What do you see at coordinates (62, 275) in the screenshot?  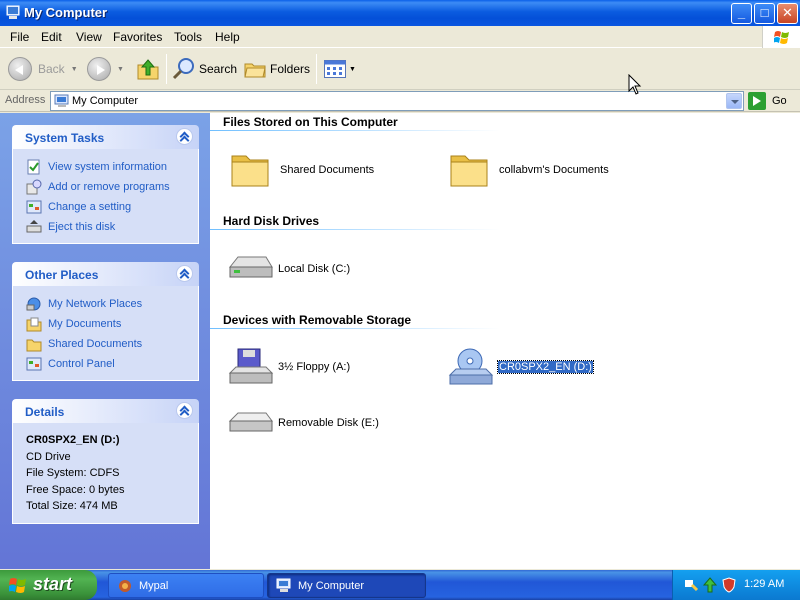 I see `other-places-title: Other Places` at bounding box center [62, 275].